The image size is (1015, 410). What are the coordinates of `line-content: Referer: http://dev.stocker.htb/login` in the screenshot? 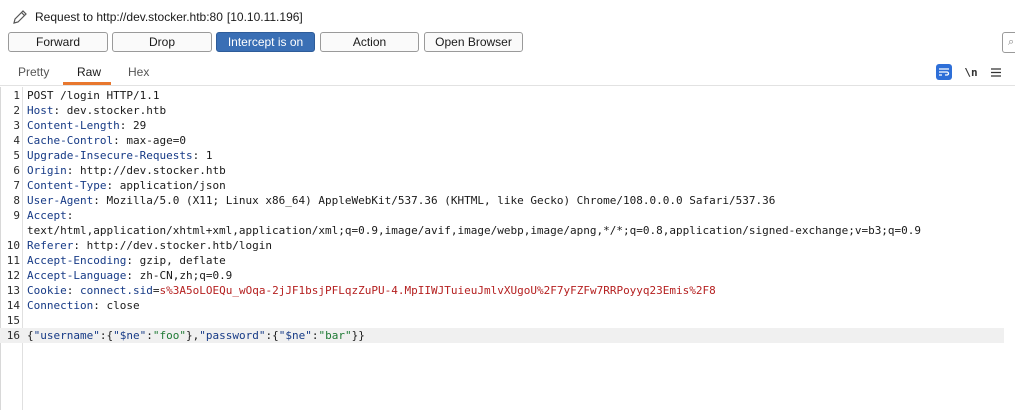 It's located at (149, 245).